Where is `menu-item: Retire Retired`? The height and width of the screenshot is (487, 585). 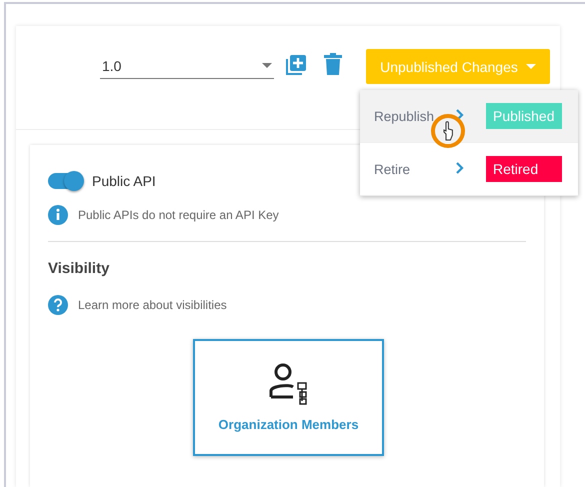 menu-item: Retire Retired is located at coordinates (469, 169).